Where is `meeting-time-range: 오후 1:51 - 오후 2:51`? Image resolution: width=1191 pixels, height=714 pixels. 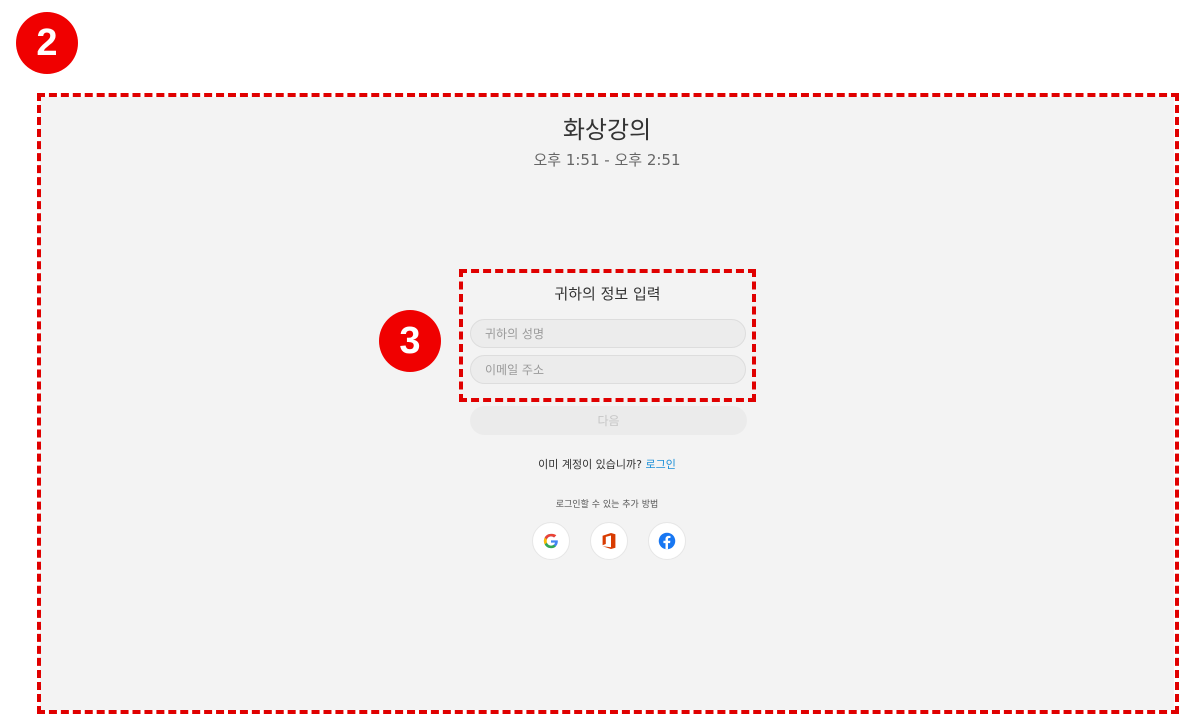 meeting-time-range: 오후 1:51 - 오후 2:51 is located at coordinates (607, 160).